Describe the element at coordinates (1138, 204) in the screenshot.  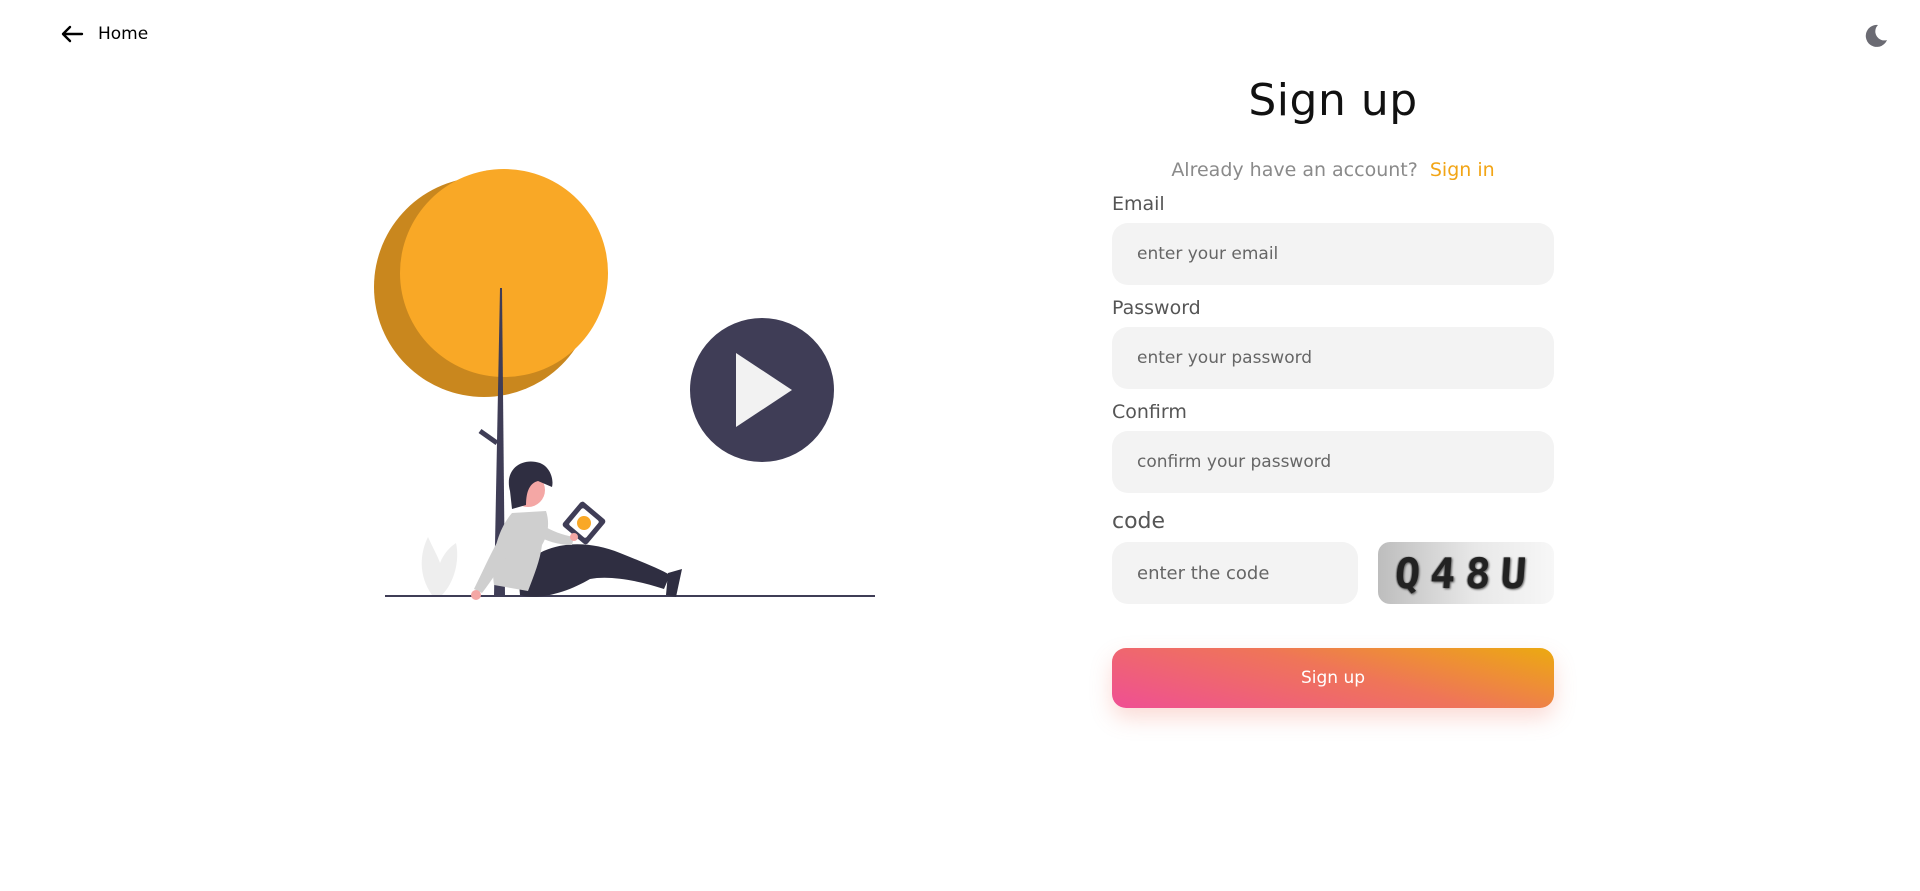
I see `email-label: Email` at that location.